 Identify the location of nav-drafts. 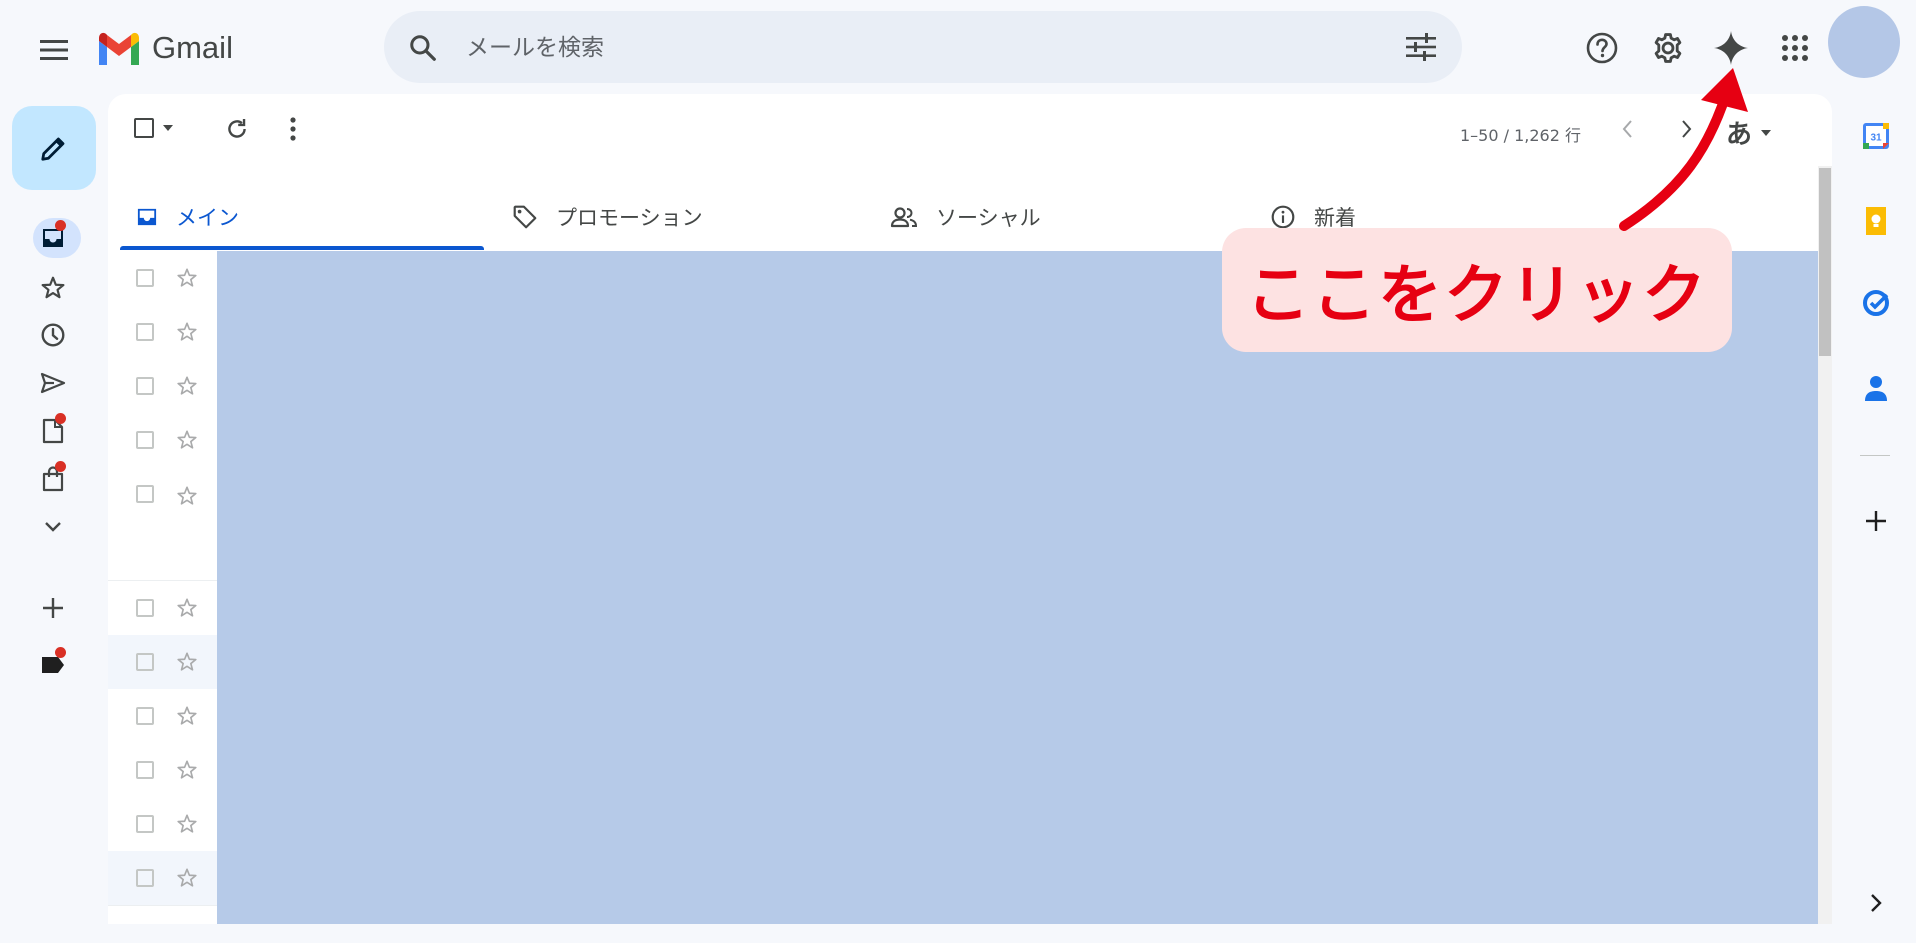
(53, 431).